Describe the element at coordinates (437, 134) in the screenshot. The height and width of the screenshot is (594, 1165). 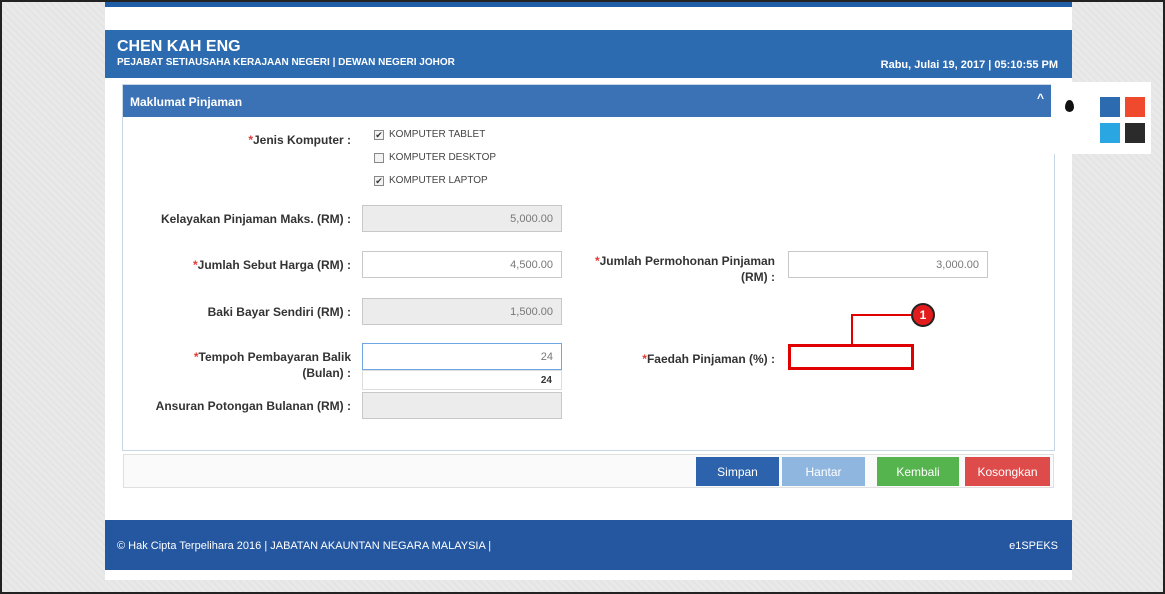
I see `checkbox-tablet-label: KOMPUTER TABLET` at that location.